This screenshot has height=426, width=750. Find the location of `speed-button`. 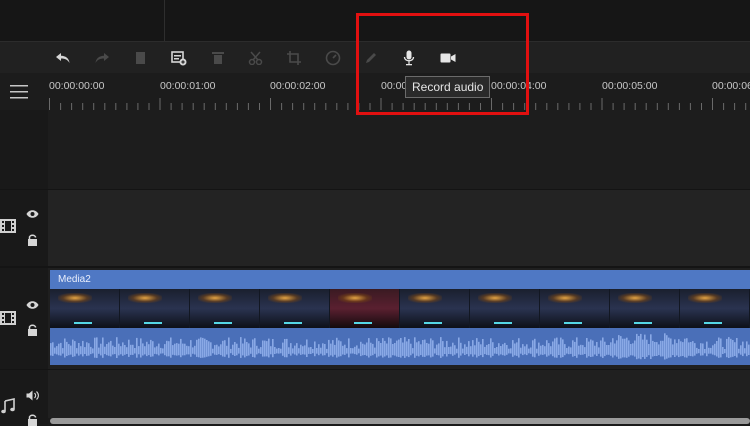

speed-button is located at coordinates (333, 58).